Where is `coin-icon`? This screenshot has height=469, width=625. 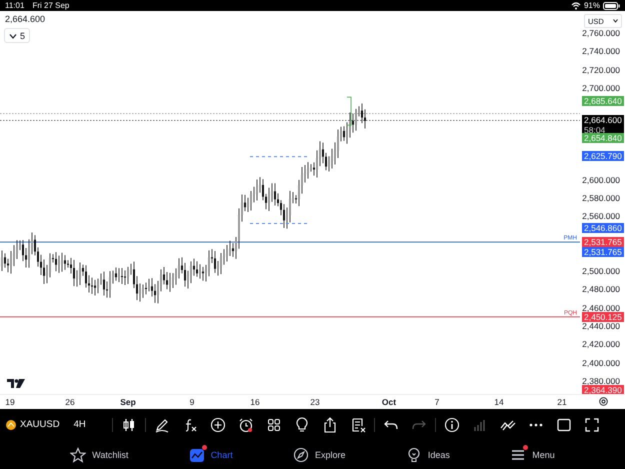 coin-icon is located at coordinates (11, 425).